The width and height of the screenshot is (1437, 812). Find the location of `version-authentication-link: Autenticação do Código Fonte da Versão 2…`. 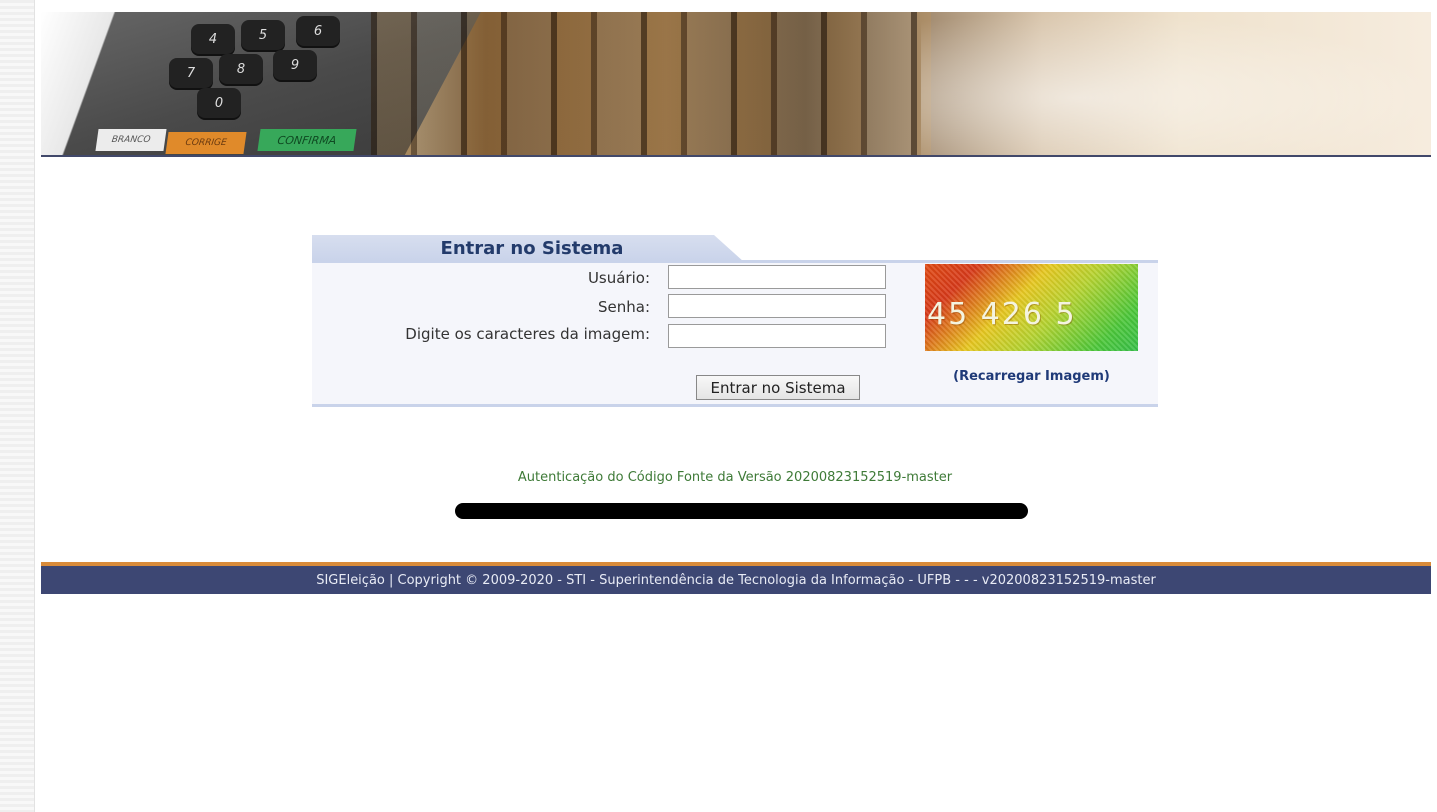

version-authentication-link: Autenticação do Código Fonte da Versão 2… is located at coordinates (735, 477).